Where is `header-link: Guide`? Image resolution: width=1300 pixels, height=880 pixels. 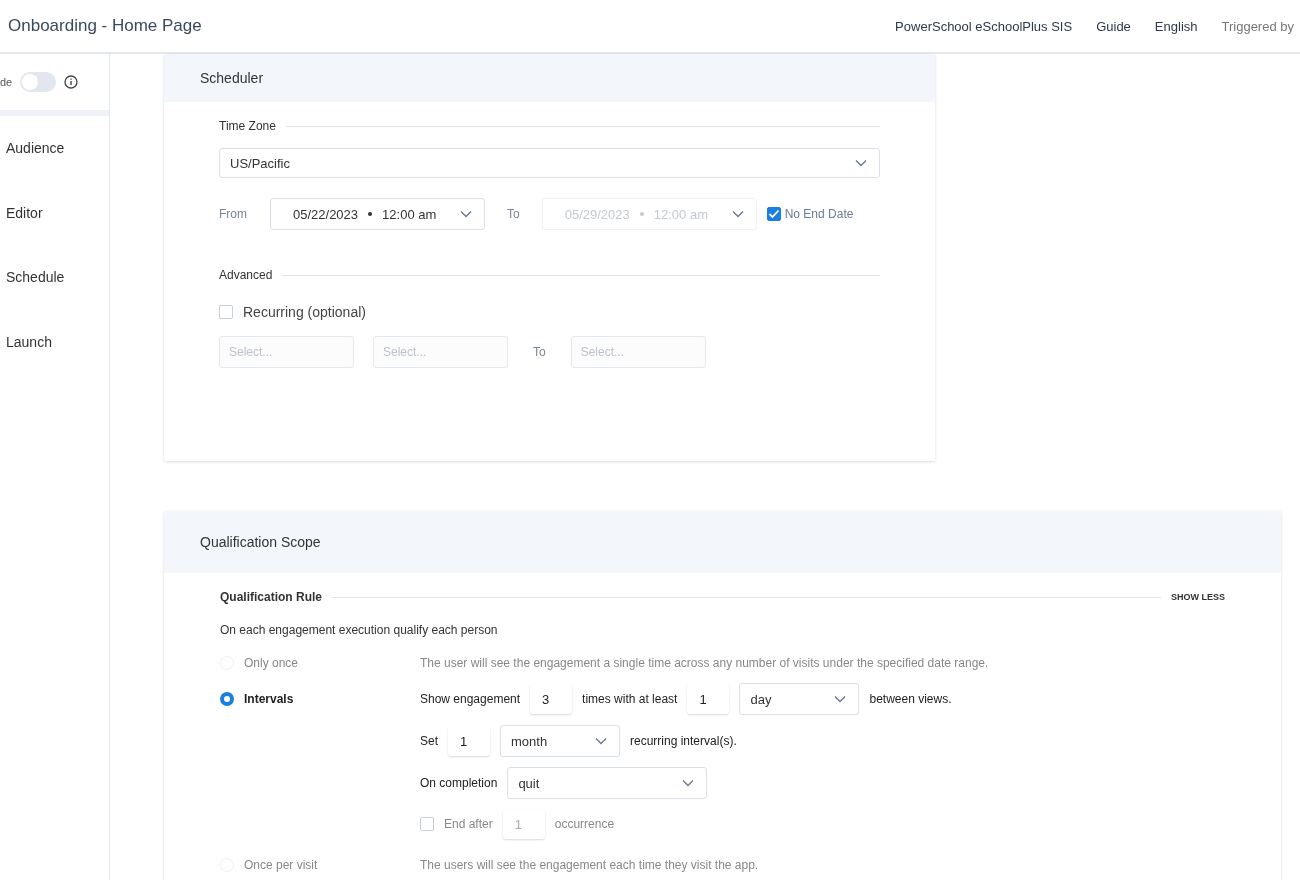
header-link: Guide is located at coordinates (1113, 26).